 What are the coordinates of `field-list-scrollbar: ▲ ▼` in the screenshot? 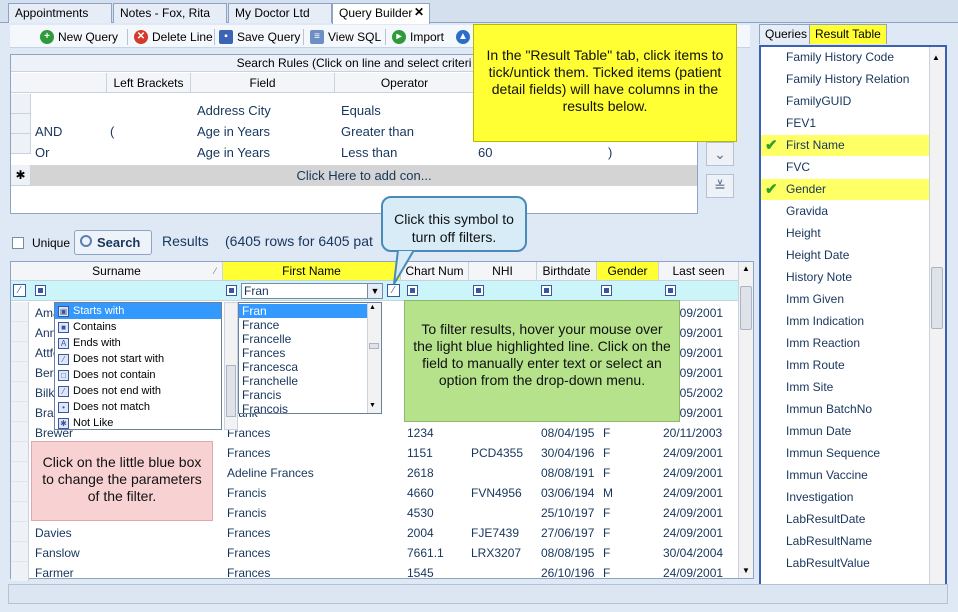 It's located at (937, 323).